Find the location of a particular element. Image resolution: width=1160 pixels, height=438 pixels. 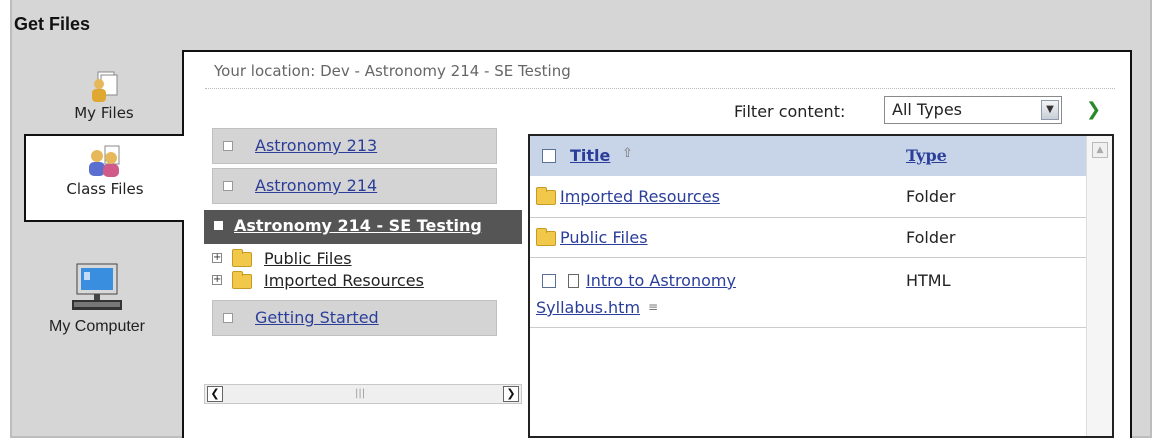

file-title-link-cont: Syllabus.htm is located at coordinates (588, 307).